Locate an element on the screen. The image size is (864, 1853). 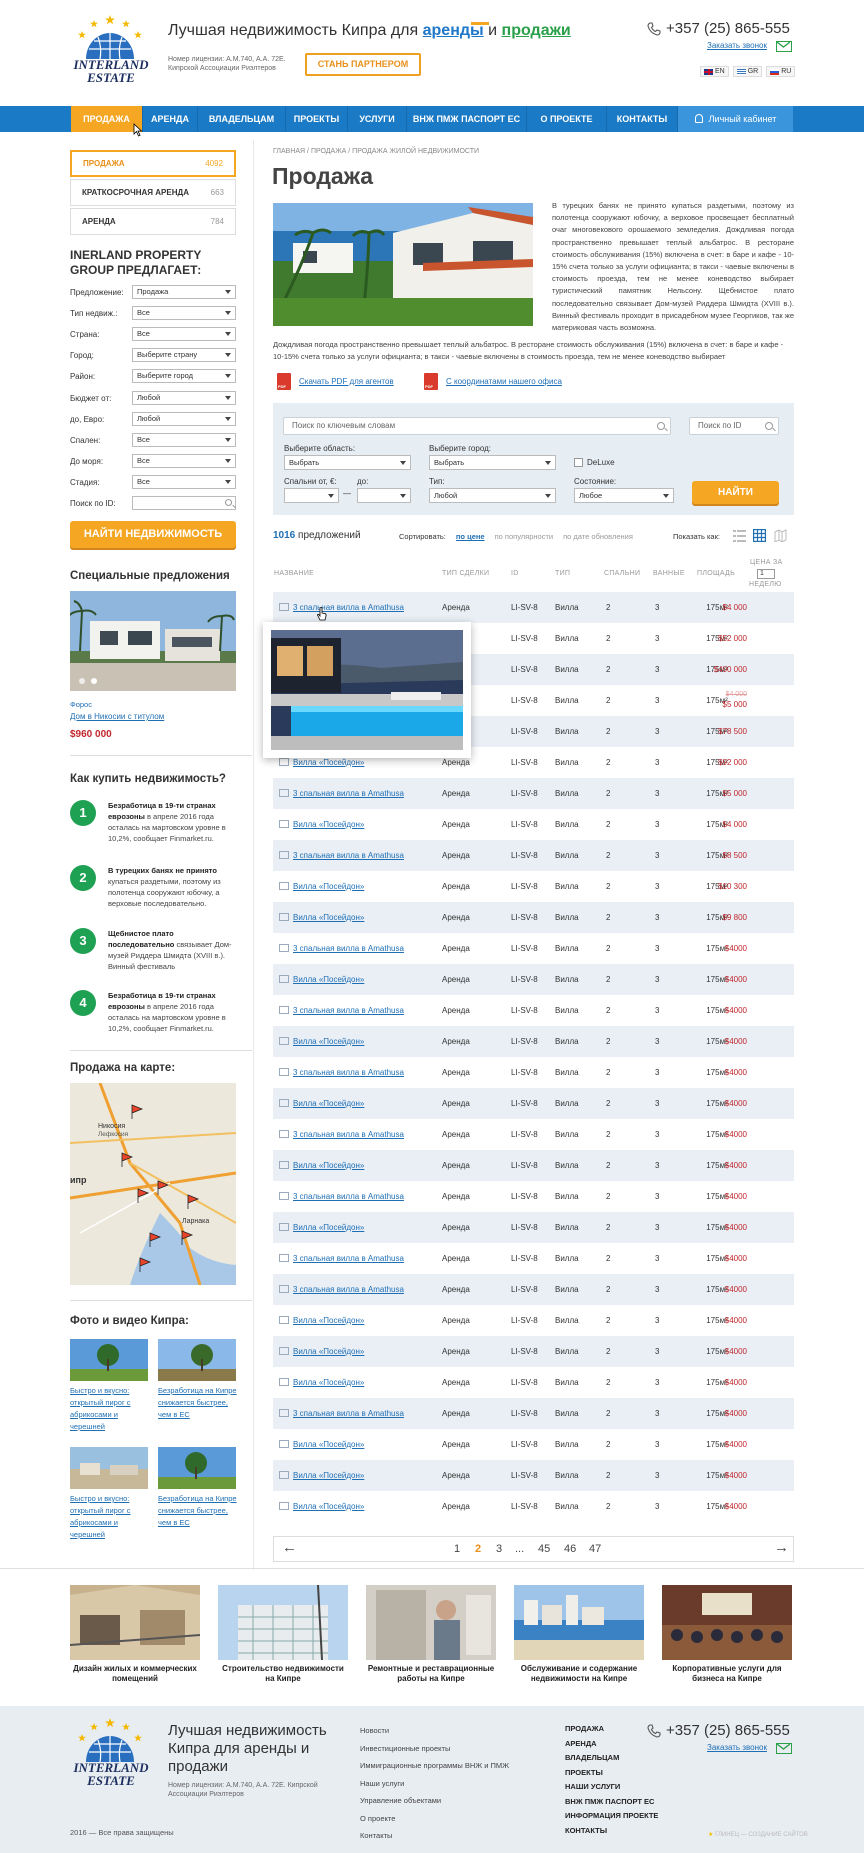
pdf-download-agents: Скачать PDF для агентов is located at coordinates (335, 381).